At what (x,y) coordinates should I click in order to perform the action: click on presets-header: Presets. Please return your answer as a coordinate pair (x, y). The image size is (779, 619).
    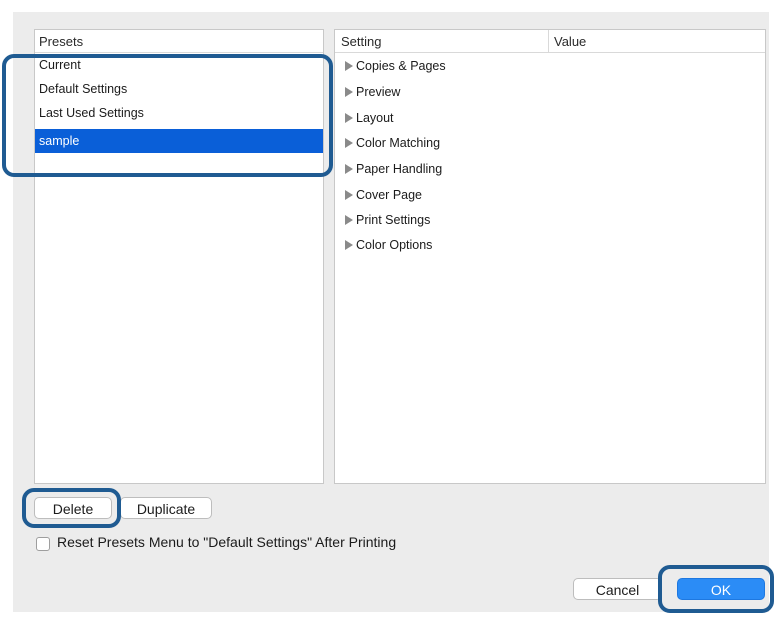
    Looking at the image, I should click on (179, 41).